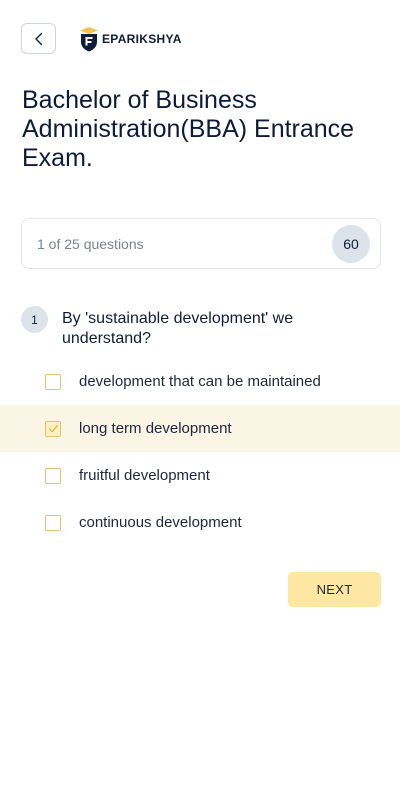  What do you see at coordinates (90, 243) in the screenshot?
I see `question-progress: 1 of 25 questions` at bounding box center [90, 243].